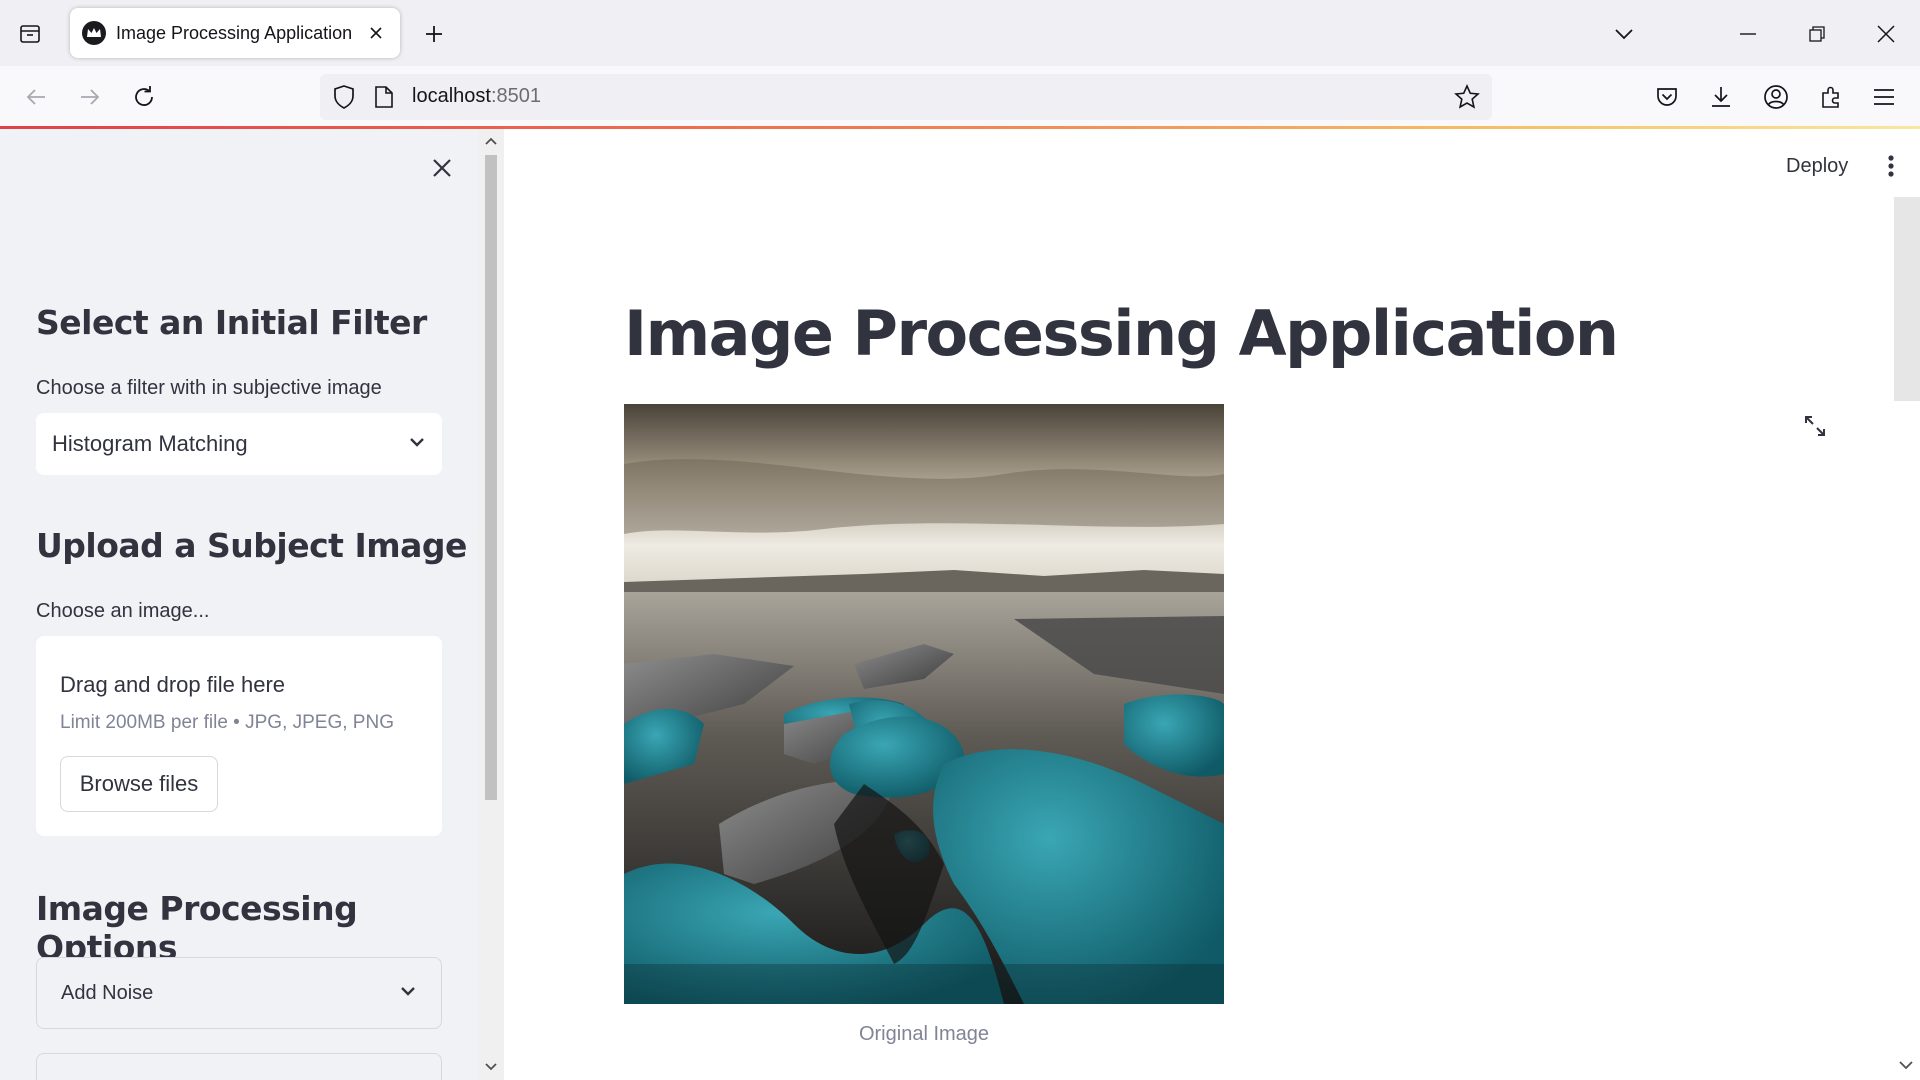  What do you see at coordinates (515, 96) in the screenshot?
I see `url-port: :8501` at bounding box center [515, 96].